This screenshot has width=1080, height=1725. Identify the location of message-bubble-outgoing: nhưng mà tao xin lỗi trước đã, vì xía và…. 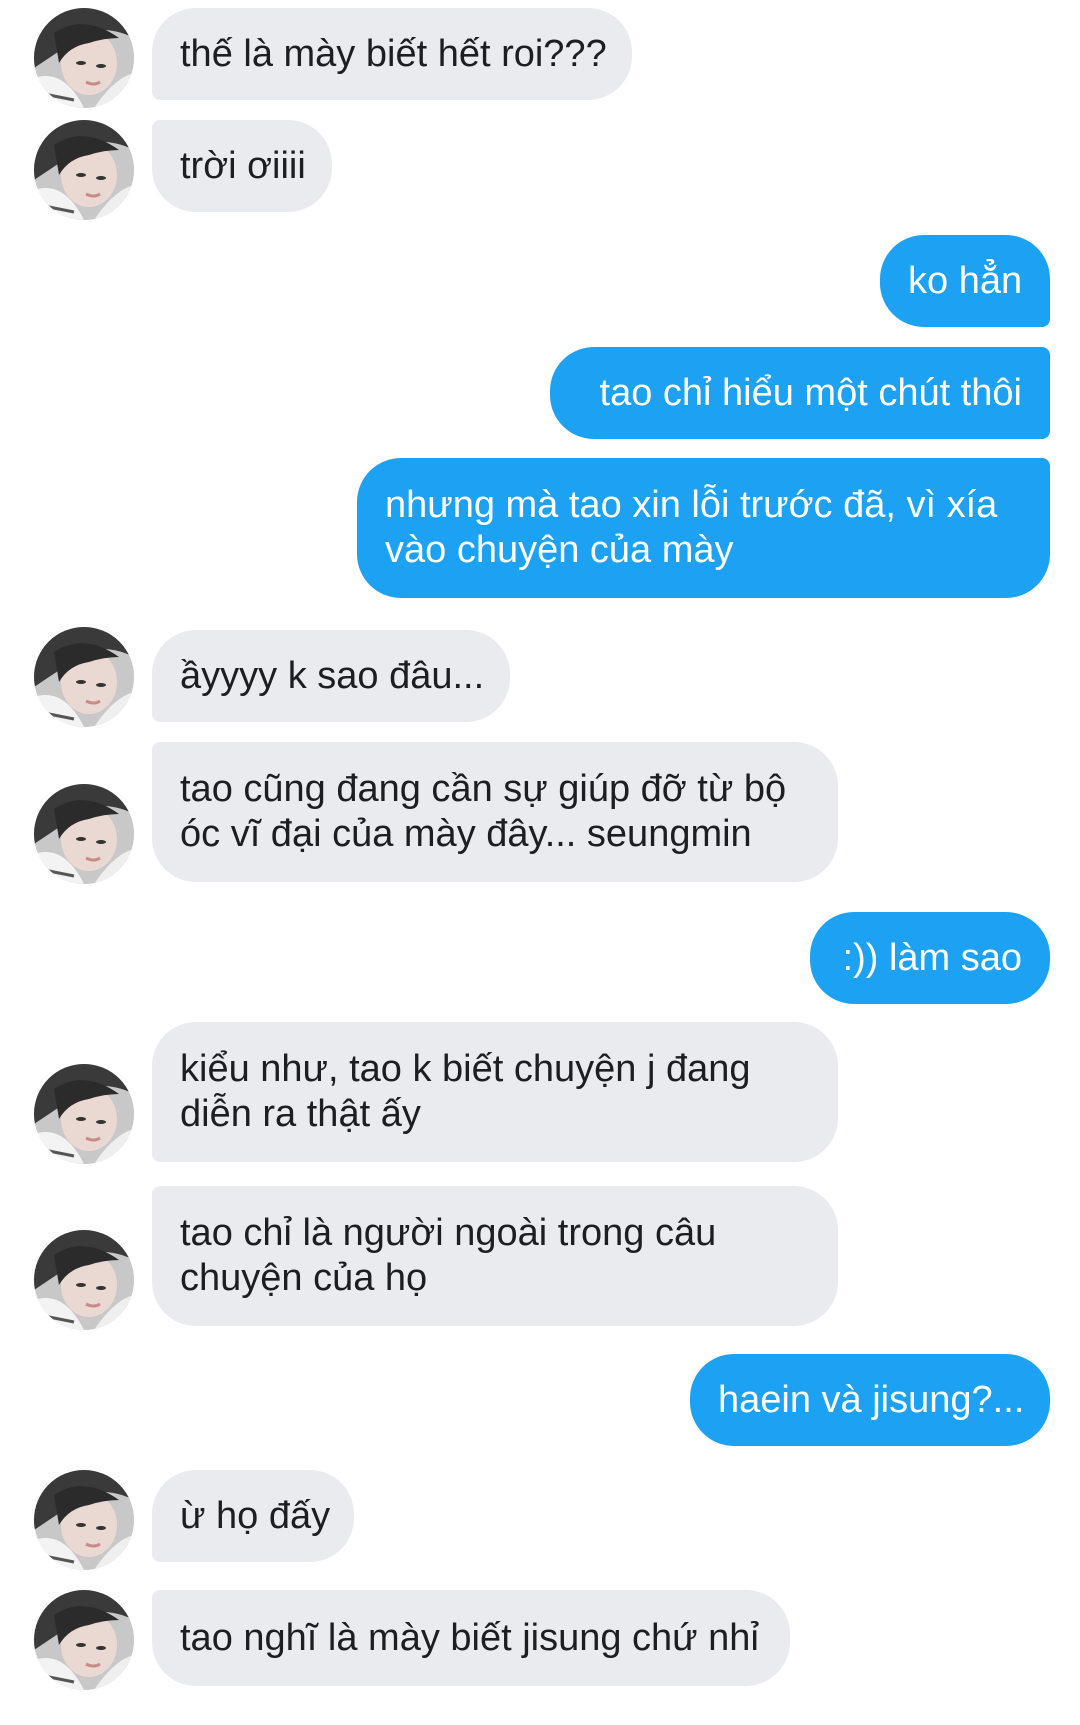
(703, 528).